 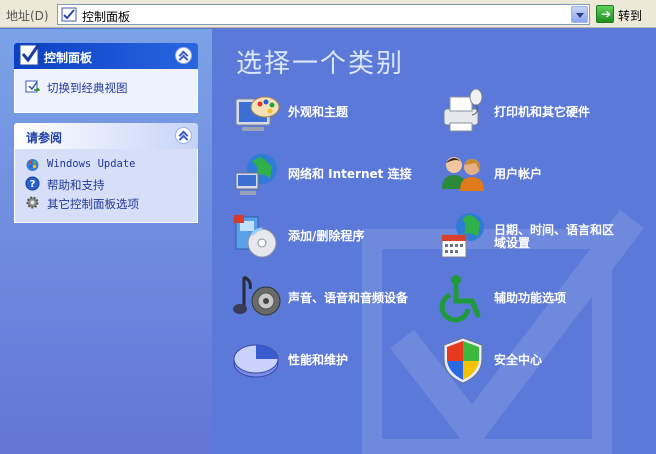 What do you see at coordinates (32, 86) in the screenshot?
I see `classic-view-icon` at bounding box center [32, 86].